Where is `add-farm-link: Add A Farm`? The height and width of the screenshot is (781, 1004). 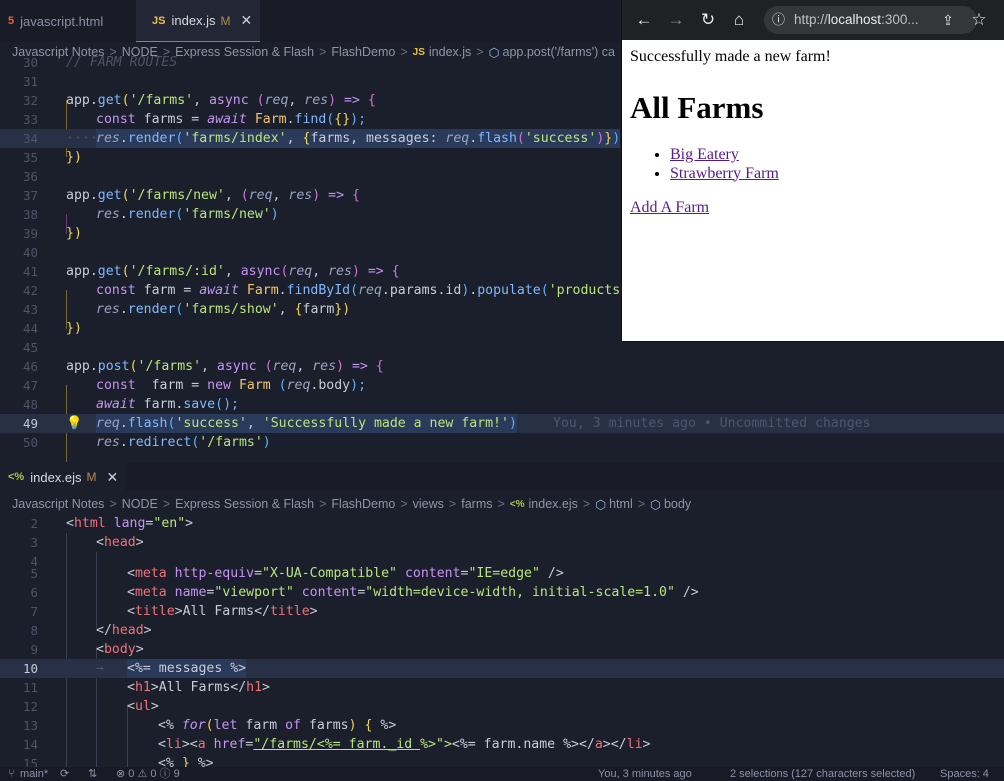
add-farm-link: Add A Farm is located at coordinates (669, 207).